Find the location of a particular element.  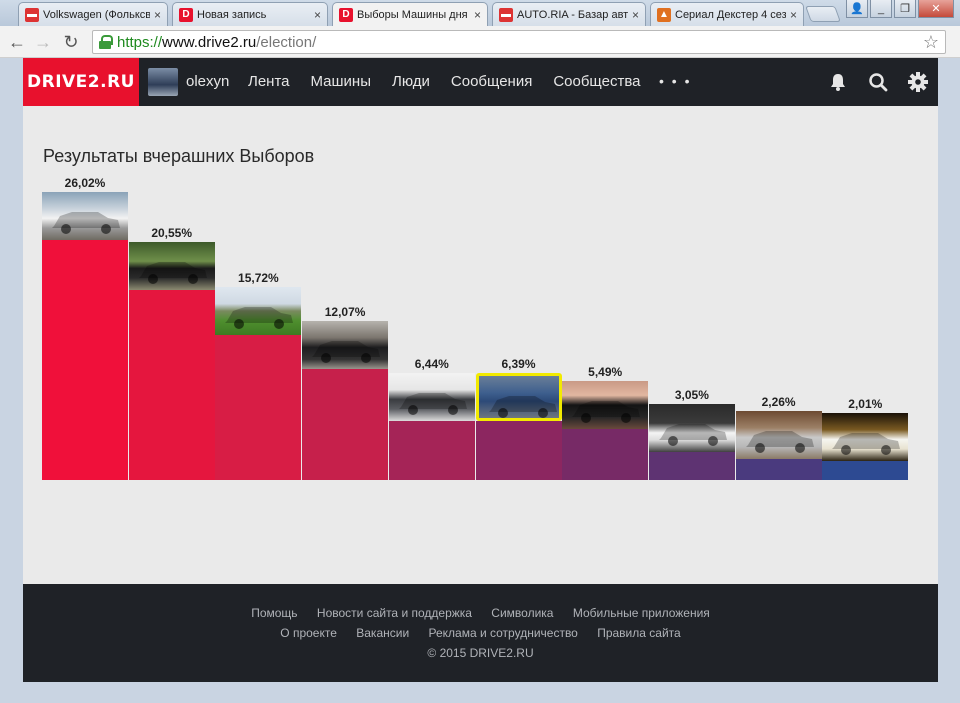

lock-icon is located at coordinates (106, 42).